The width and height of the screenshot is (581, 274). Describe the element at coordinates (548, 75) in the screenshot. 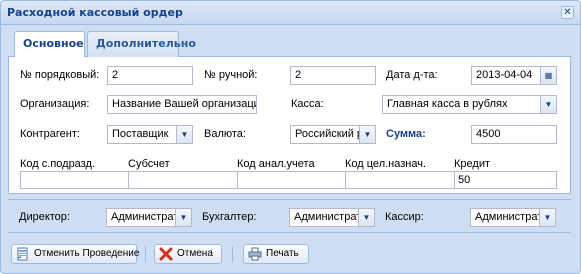

I see `calendar-icon: ▦` at that location.